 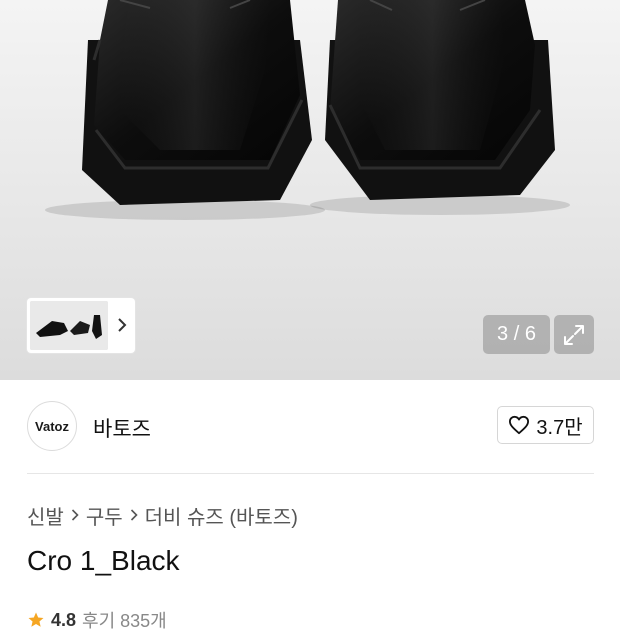 I want to click on expand-icon, so click(x=574, y=334).